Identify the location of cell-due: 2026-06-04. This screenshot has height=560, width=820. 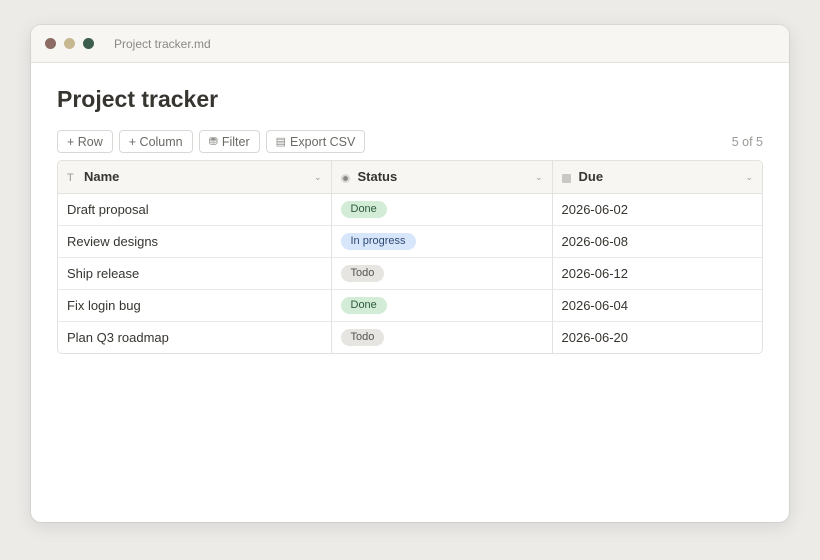
(657, 305).